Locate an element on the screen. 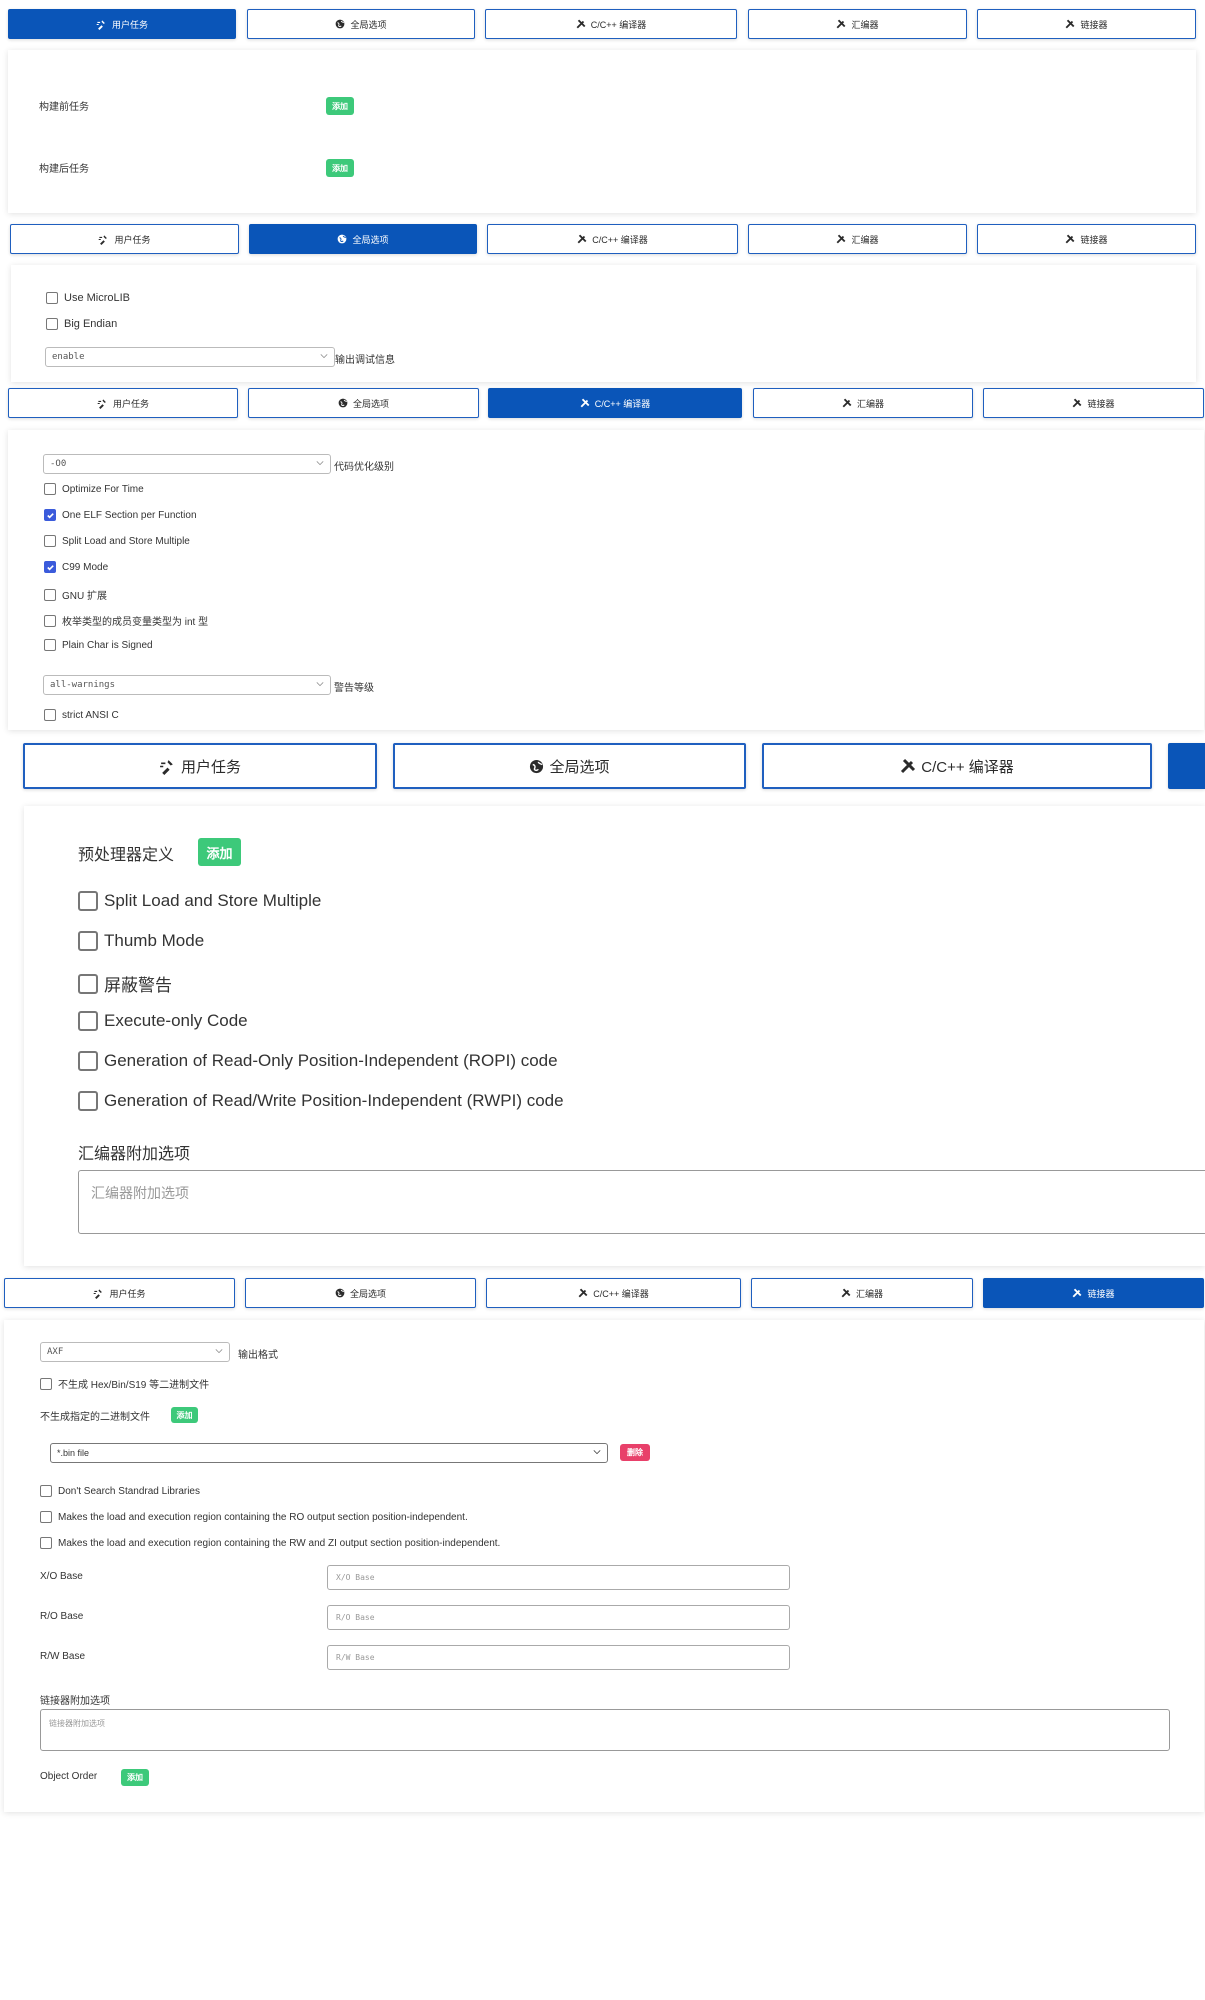 Image resolution: width=1205 pixels, height=2000 pixels. linker-extra-textarea: 链接器附加选项 is located at coordinates (605, 1730).